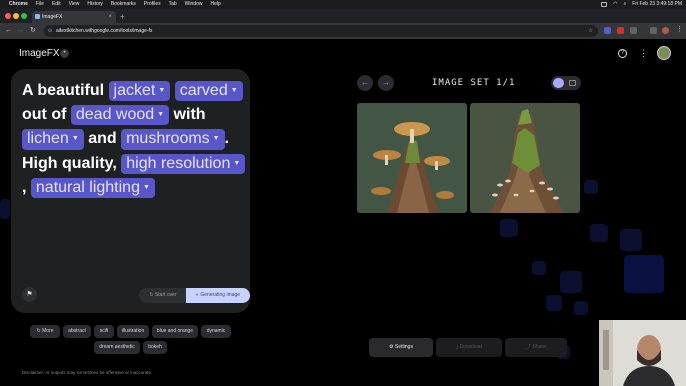 The width and height of the screenshot is (686, 386). What do you see at coordinates (16, 16) in the screenshot?
I see `minimize-window-icon` at bounding box center [16, 16].